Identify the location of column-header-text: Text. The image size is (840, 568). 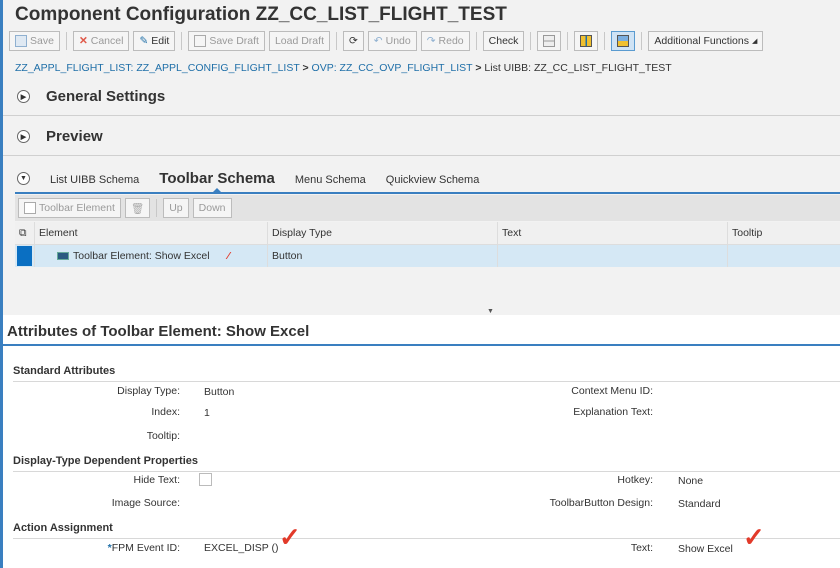
(613, 233).